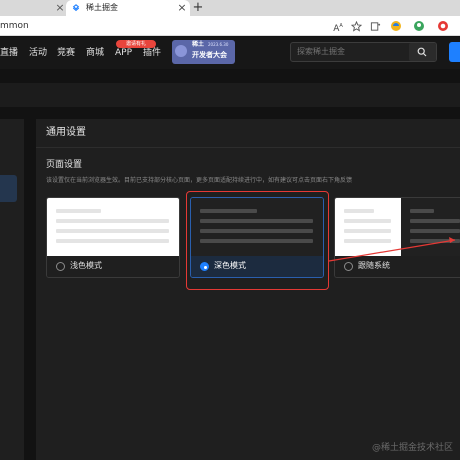  Describe the element at coordinates (397, 227) in the screenshot. I see `system-preview` at that location.